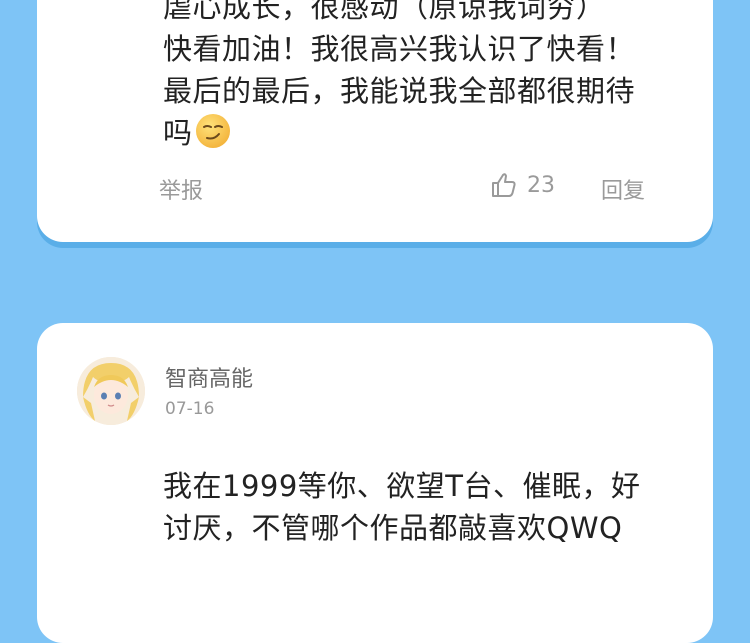  Describe the element at coordinates (111, 391) in the screenshot. I see `avatar` at that location.